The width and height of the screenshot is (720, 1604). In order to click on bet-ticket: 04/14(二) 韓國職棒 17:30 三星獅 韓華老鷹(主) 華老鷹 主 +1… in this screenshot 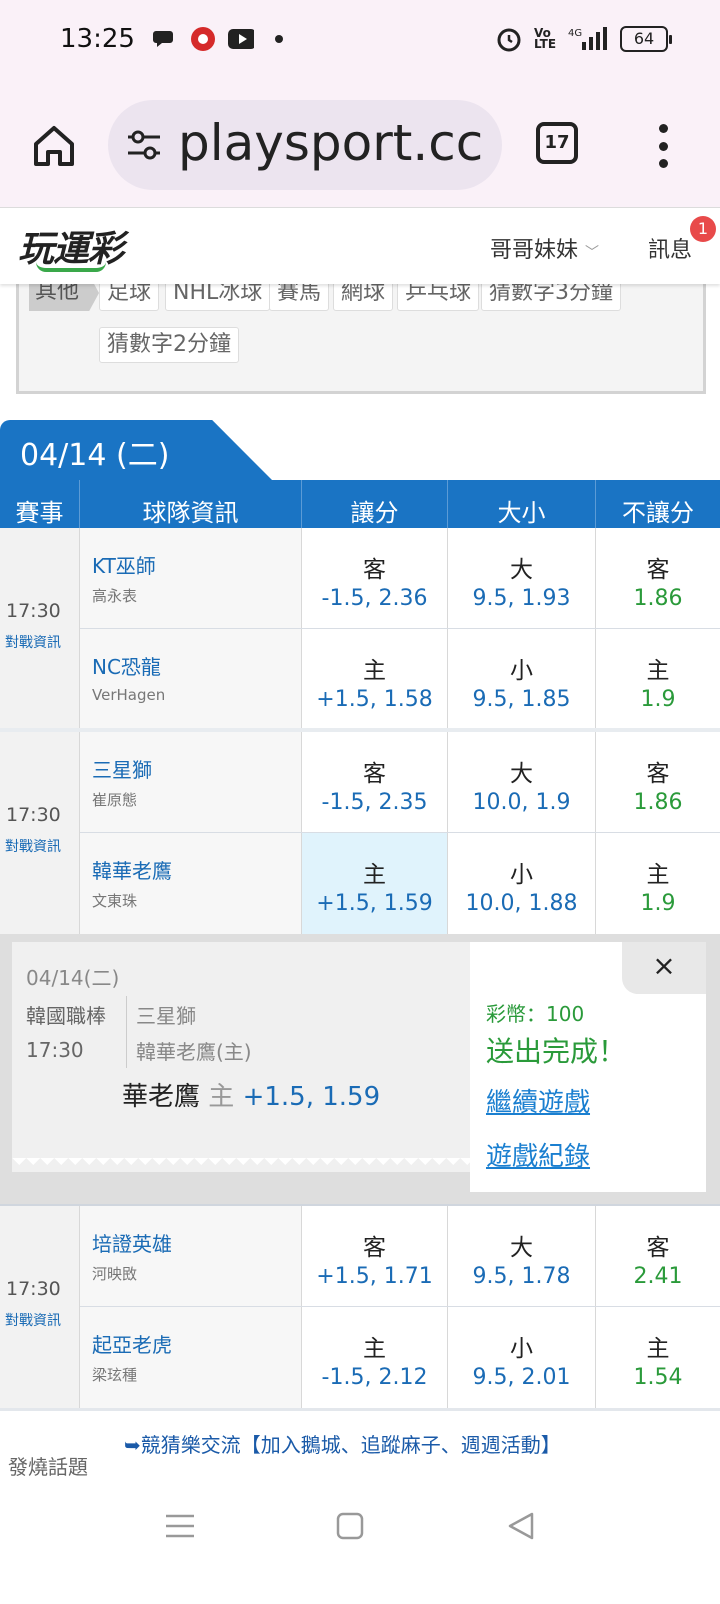, I will do `click(241, 1057)`.